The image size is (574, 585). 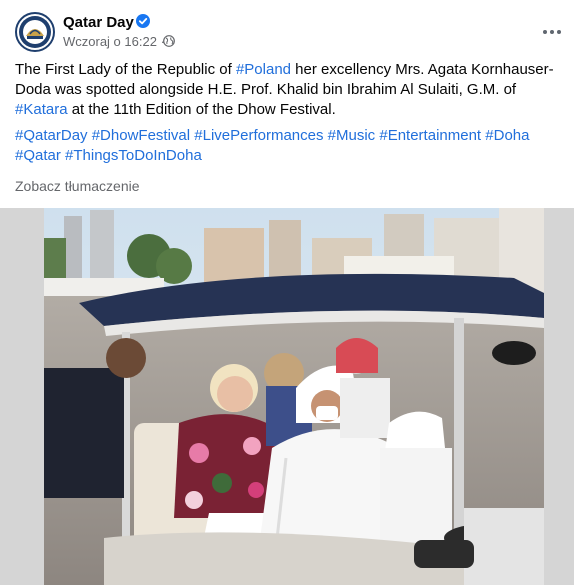 I want to click on post-timestamp: Wczoraj o 16:22 ·, so click(x=114, y=41).